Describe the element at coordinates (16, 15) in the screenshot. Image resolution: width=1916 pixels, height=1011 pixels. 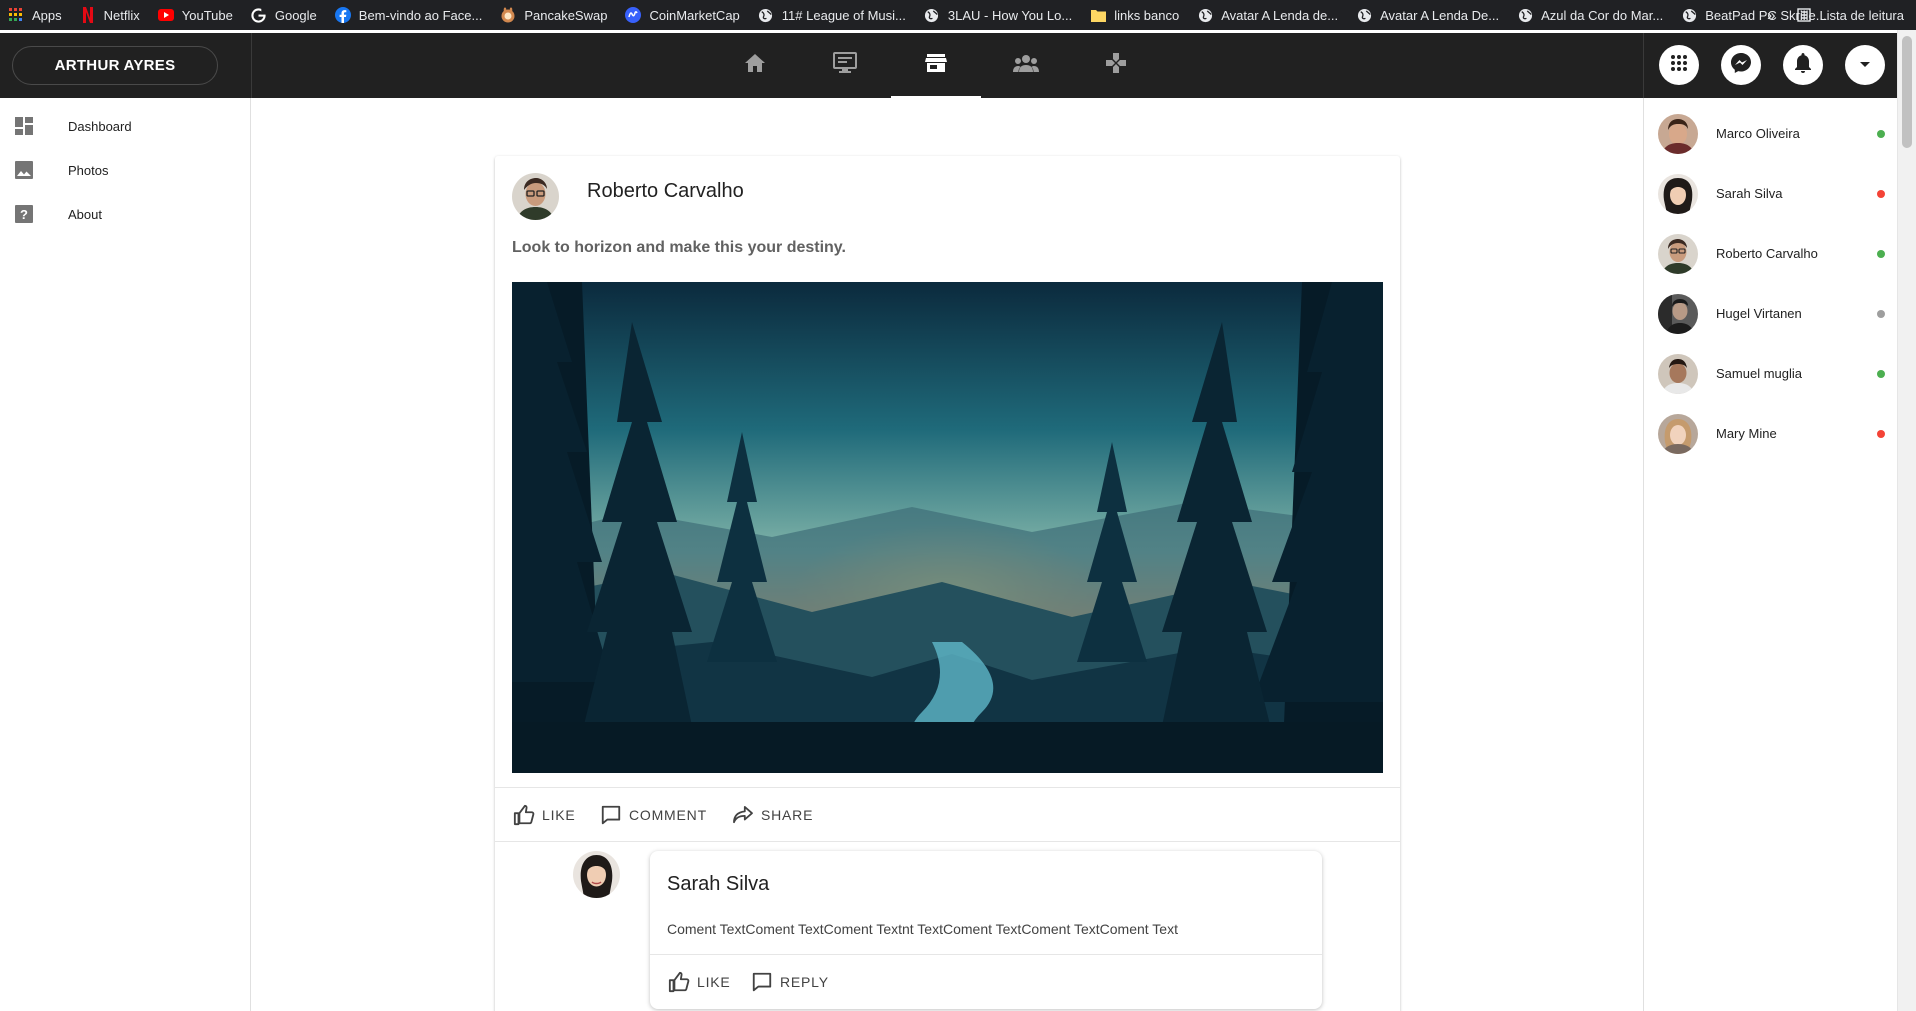
I see `apps-grid-icon` at that location.